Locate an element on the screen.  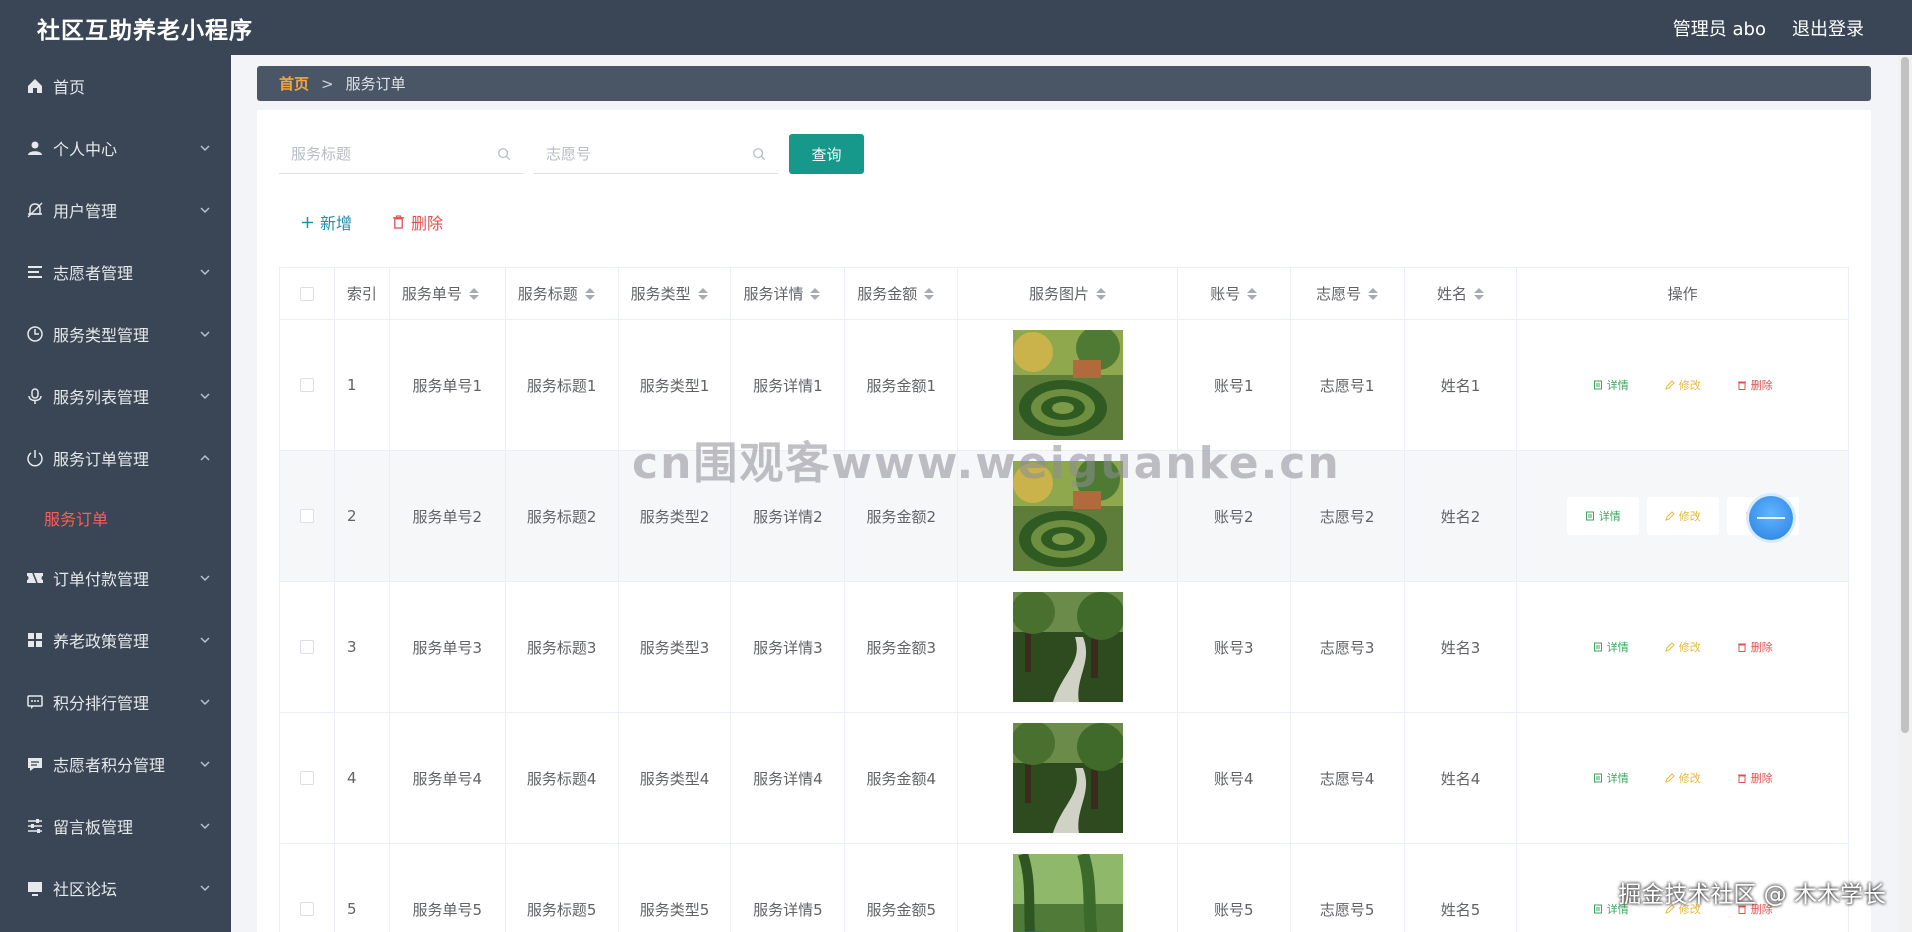
sidebar-subitem-service-orders: 服务订单 is located at coordinates (115, 518).